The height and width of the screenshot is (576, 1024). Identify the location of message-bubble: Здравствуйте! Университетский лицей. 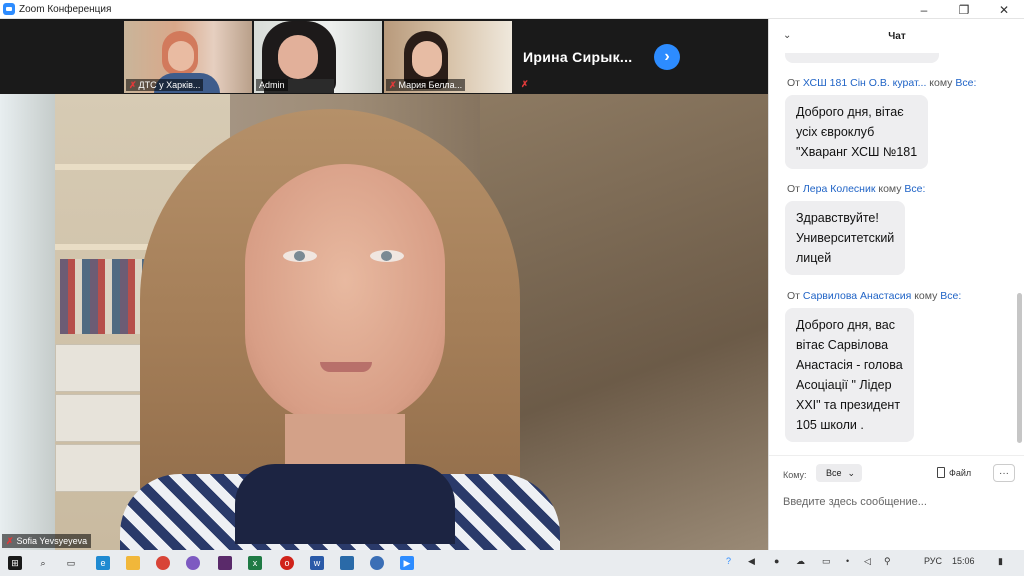
(845, 238).